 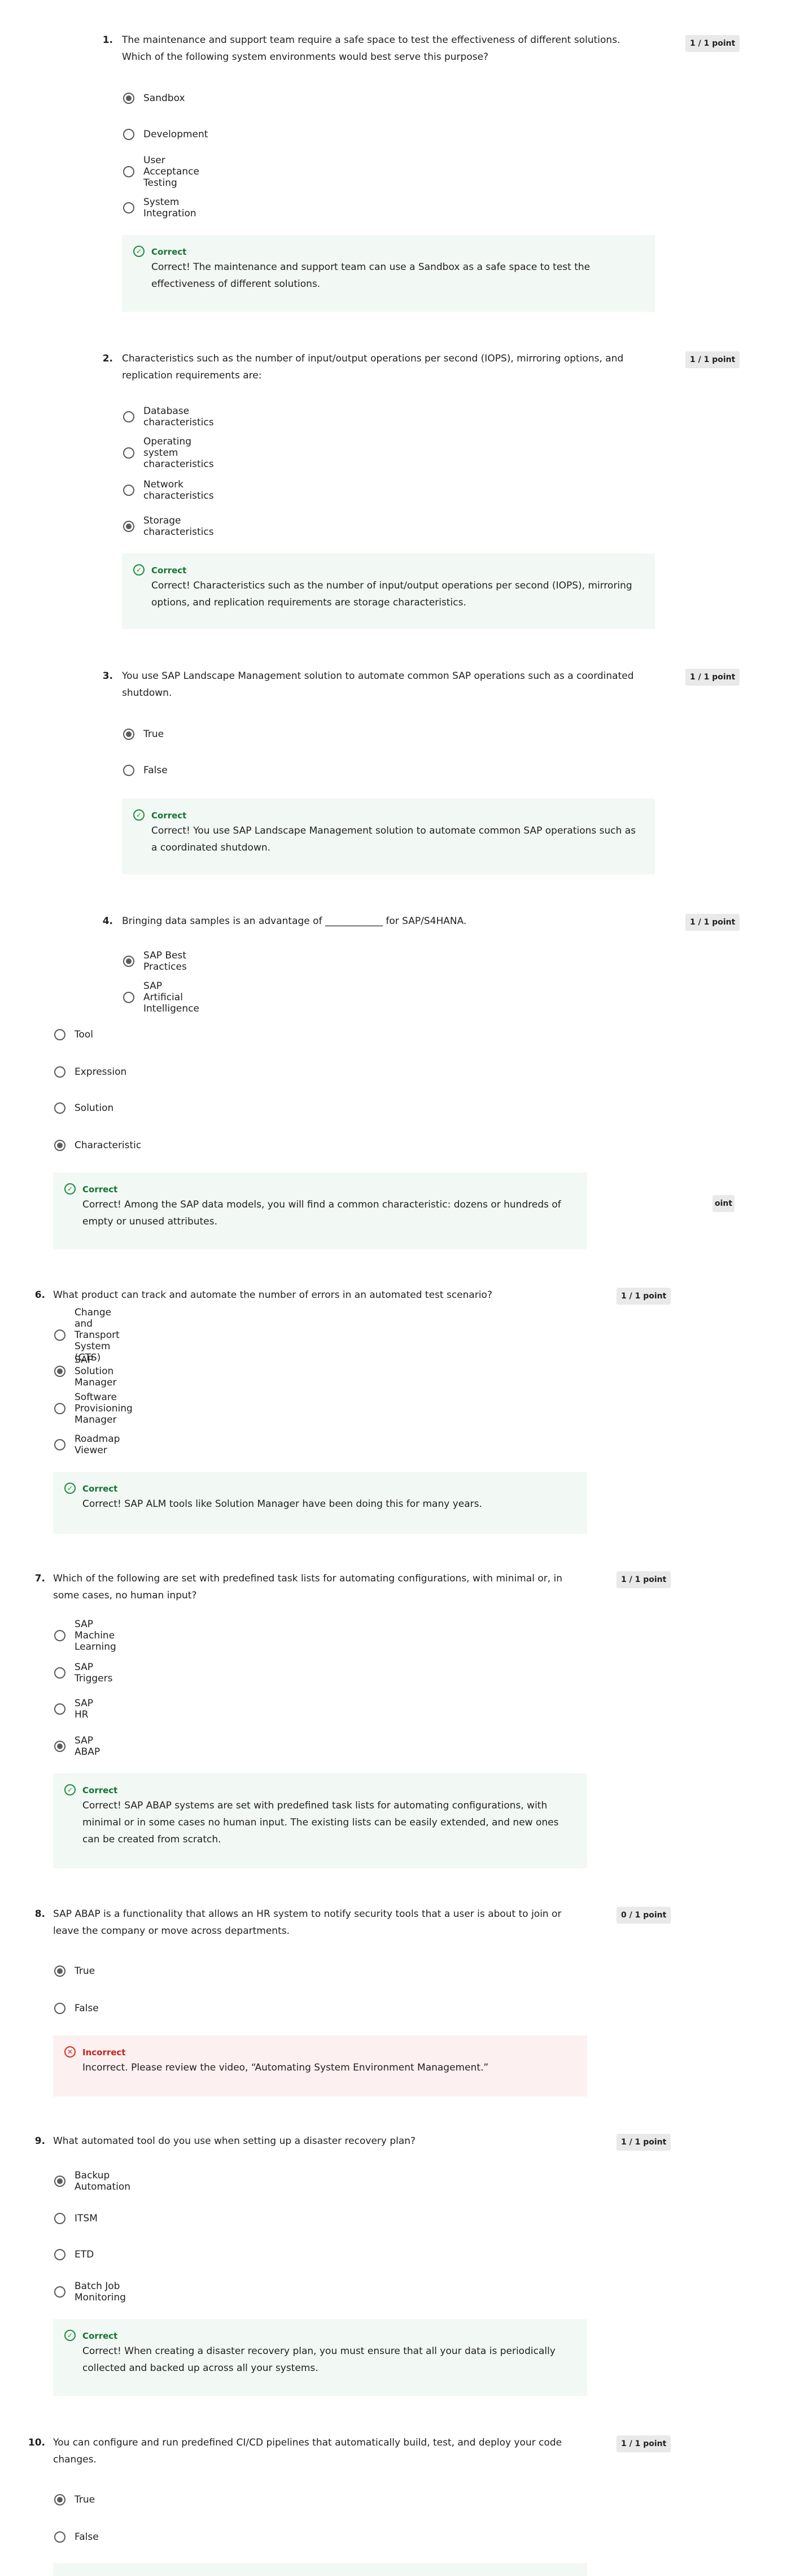 I want to click on question-number: 1., so click(x=107, y=40).